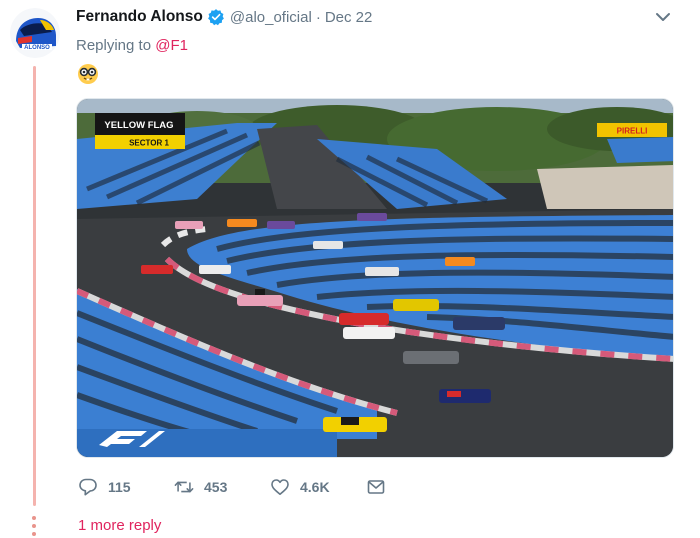  I want to click on tweet-header: Fernando Alonso @alo_oficial · Dec 22, so click(224, 17).